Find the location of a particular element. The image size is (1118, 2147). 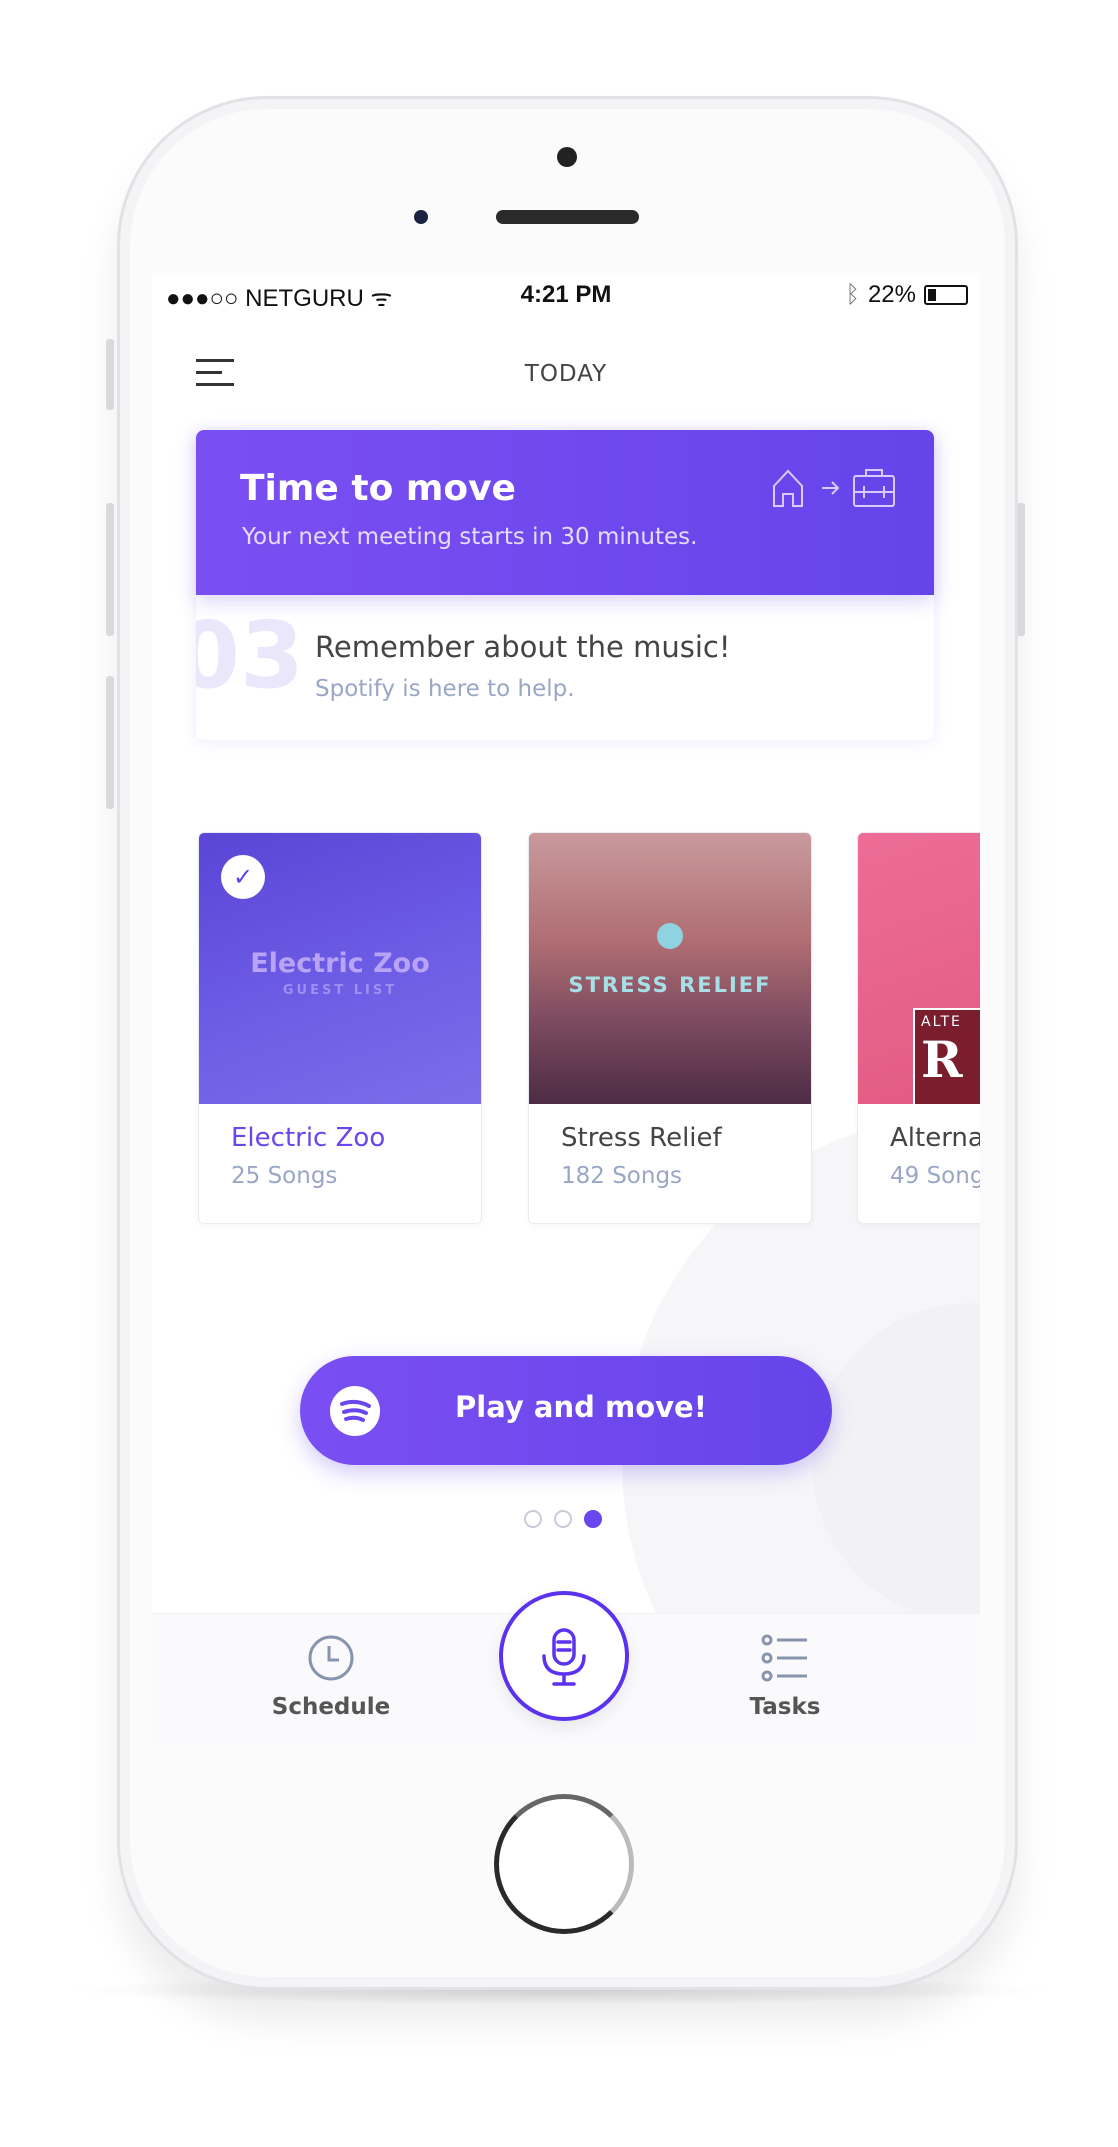

task-list-icon is located at coordinates (784, 1658).